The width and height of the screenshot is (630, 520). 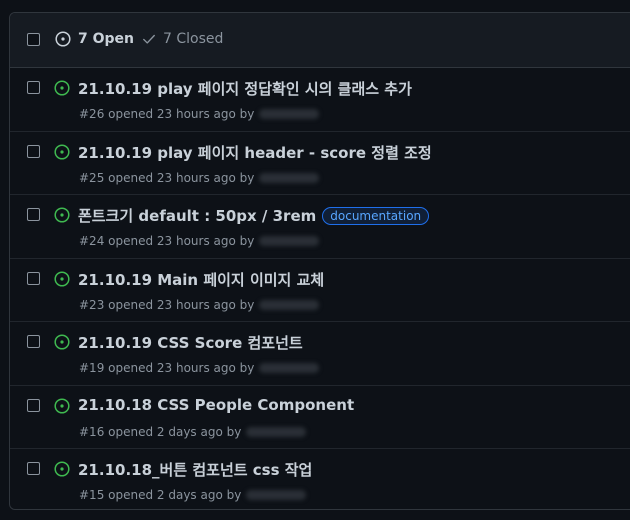 I want to click on issue-title-link: 21.10.18_버튼 컴포넌트 css 작업, so click(x=195, y=469).